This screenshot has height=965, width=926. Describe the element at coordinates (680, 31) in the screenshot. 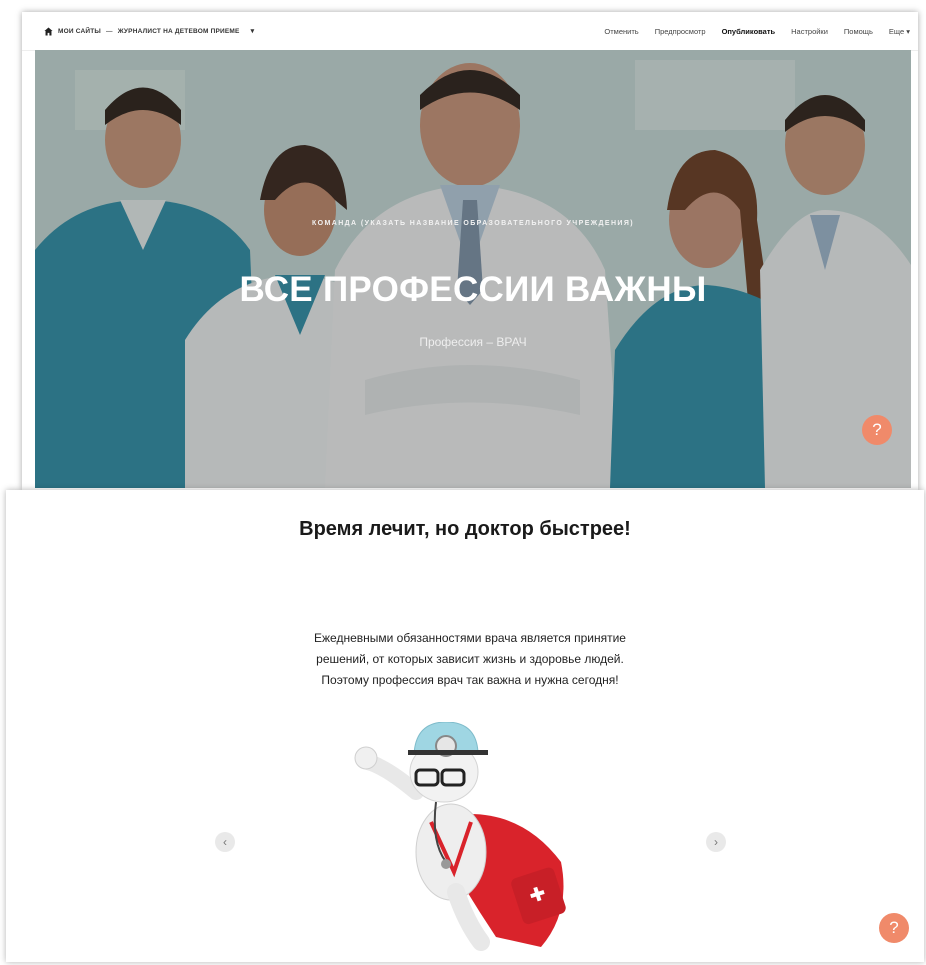

I see `preview-button: Предпросмотр` at that location.